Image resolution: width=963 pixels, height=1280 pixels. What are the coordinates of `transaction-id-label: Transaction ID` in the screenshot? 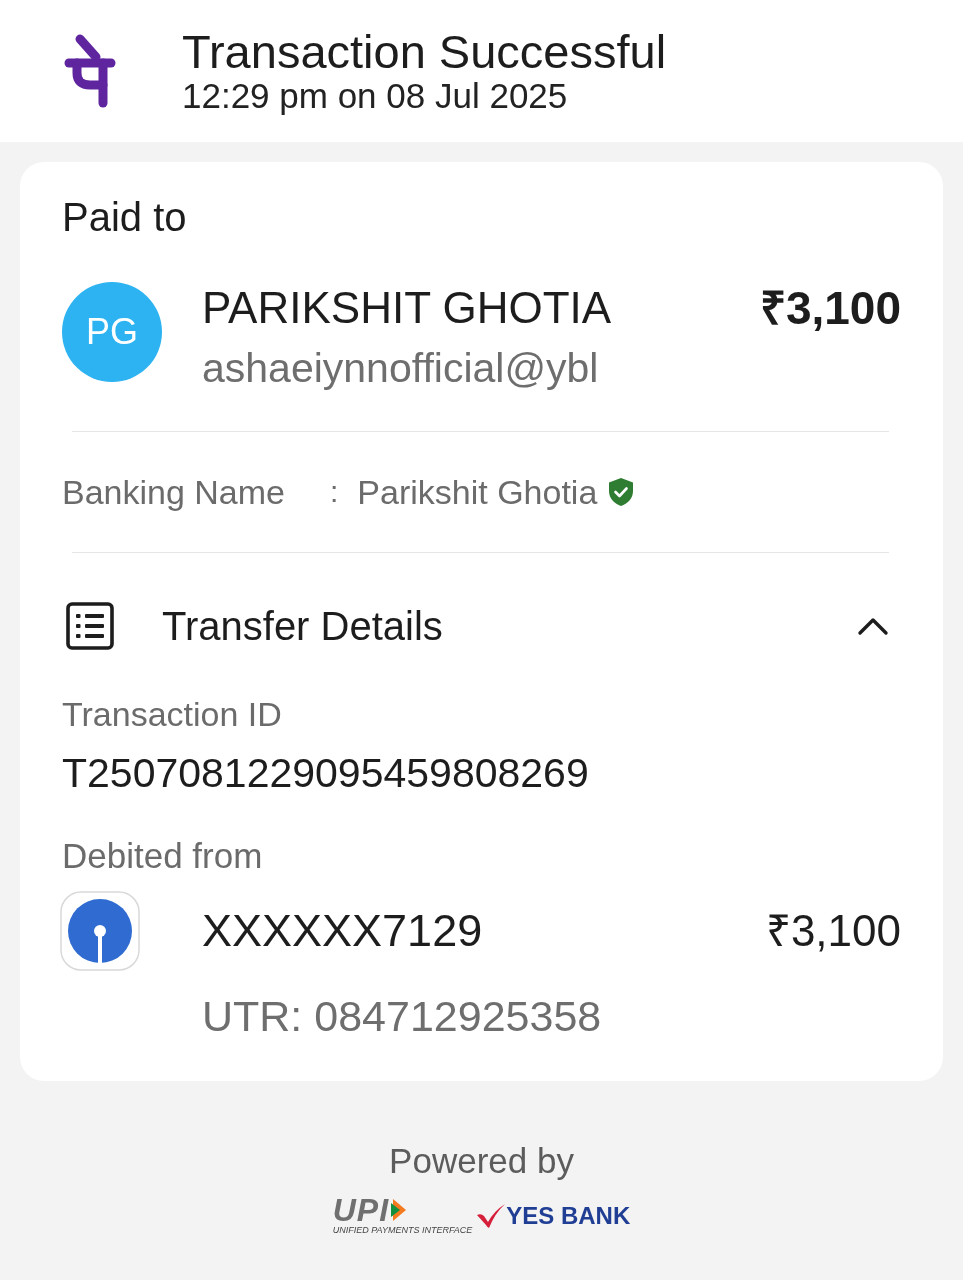 It's located at (172, 714).